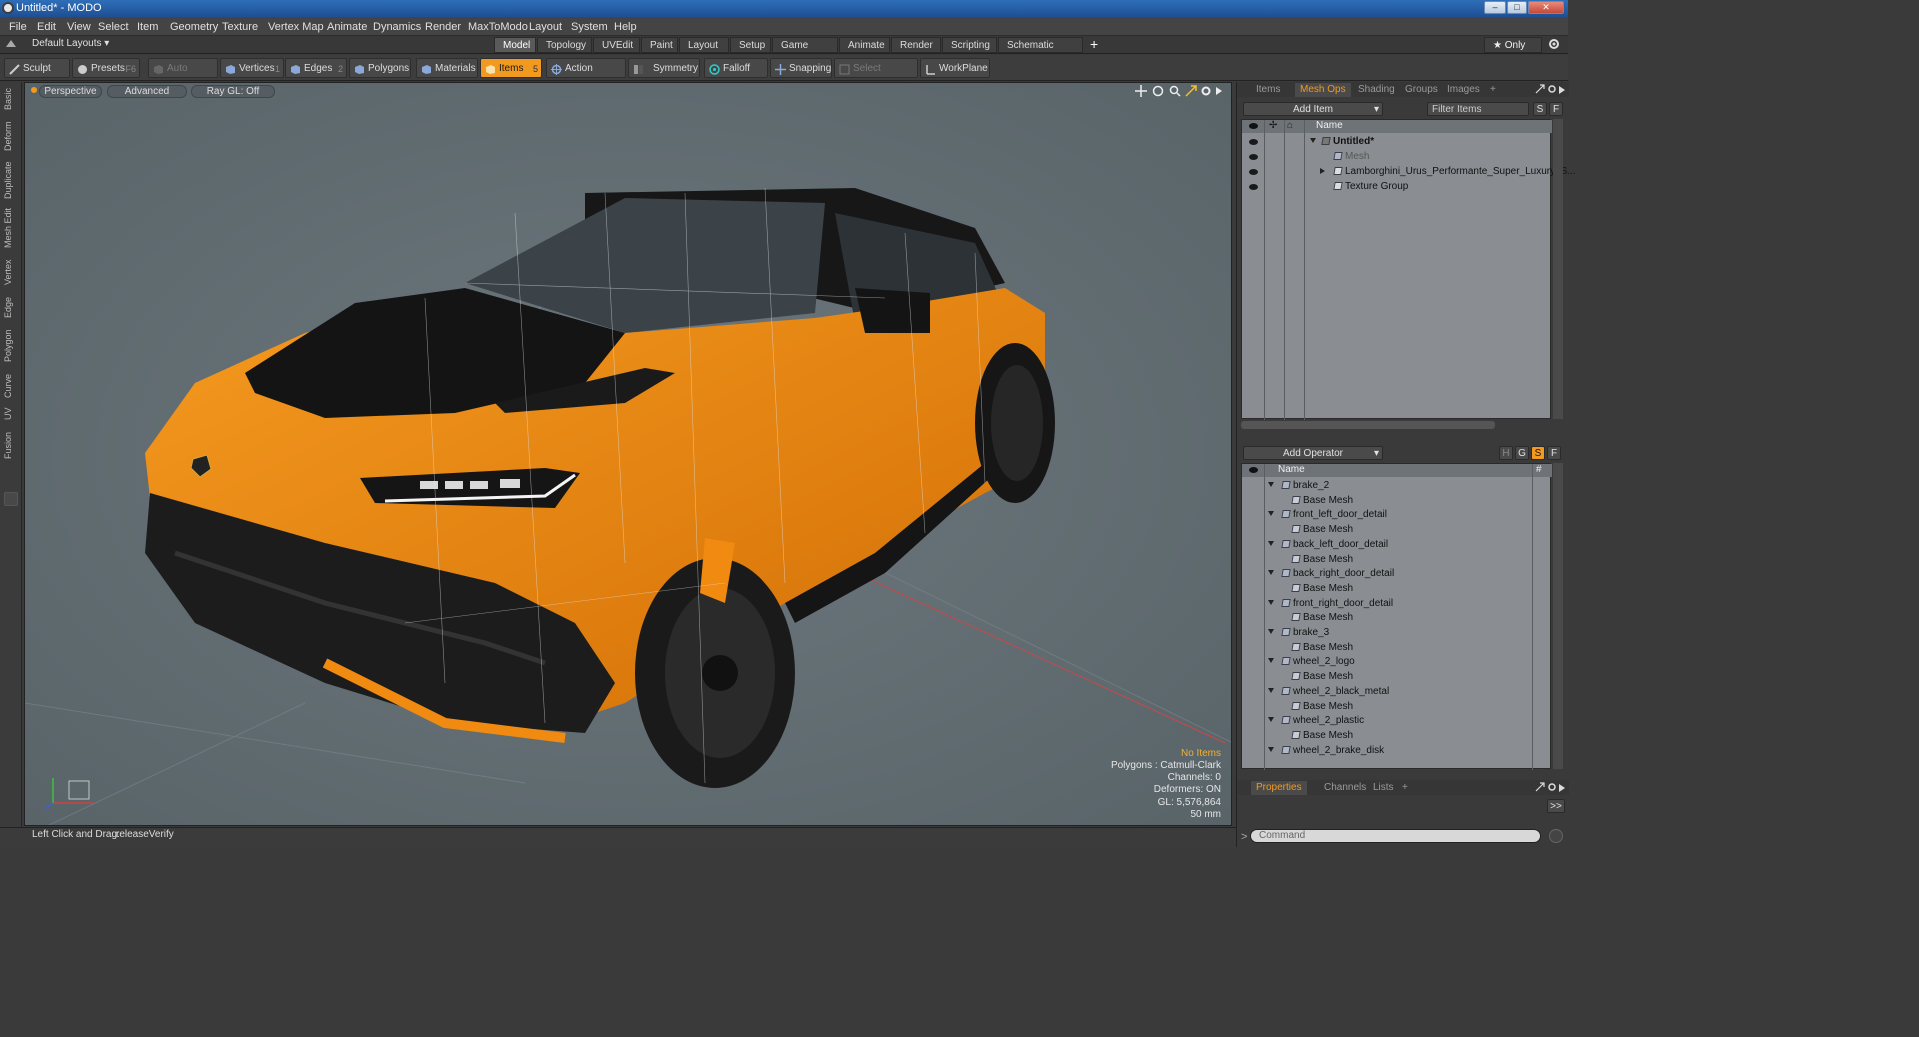 The image size is (1919, 1037). Describe the element at coordinates (664, 68) in the screenshot. I see `symmetry-button: Symmetry` at that location.